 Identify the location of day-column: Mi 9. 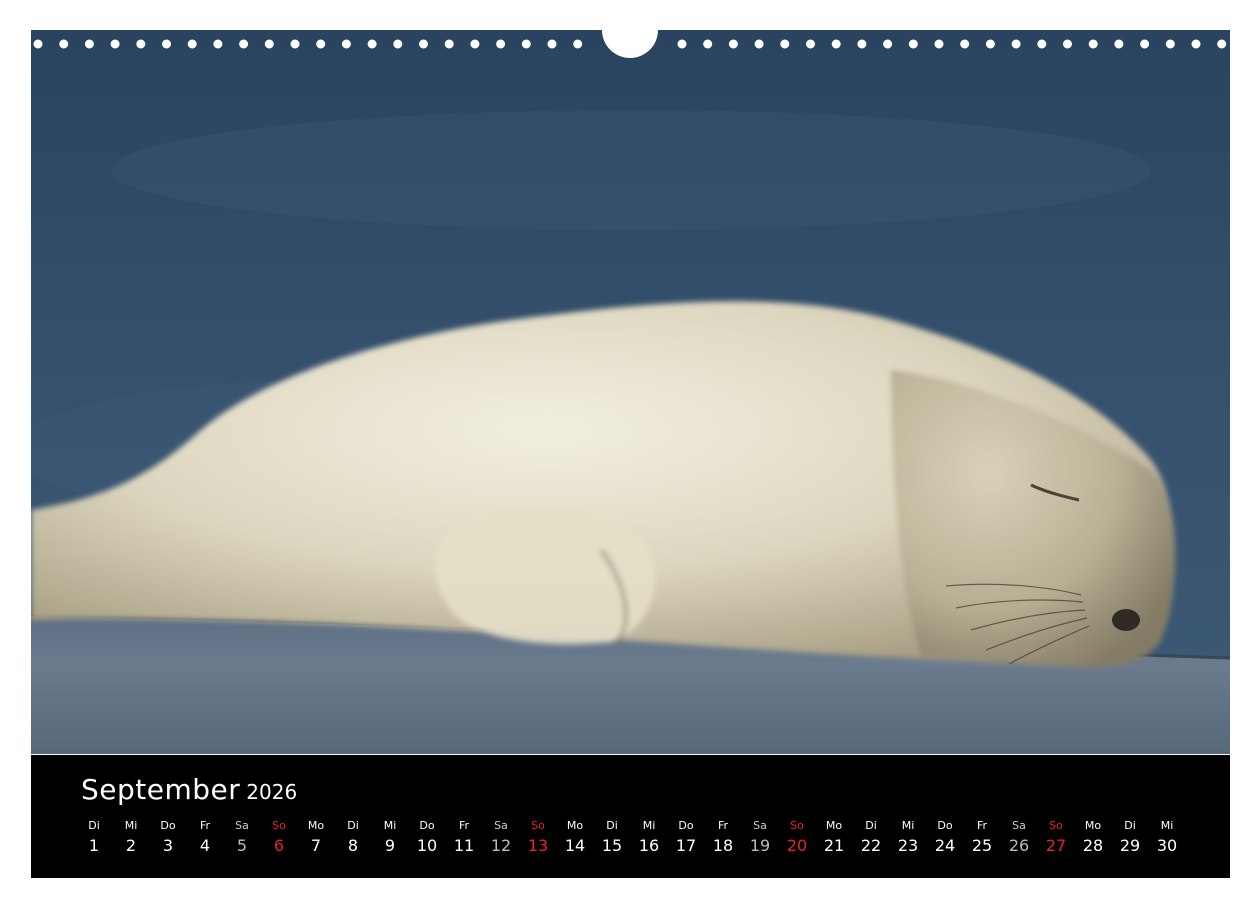
(390, 837).